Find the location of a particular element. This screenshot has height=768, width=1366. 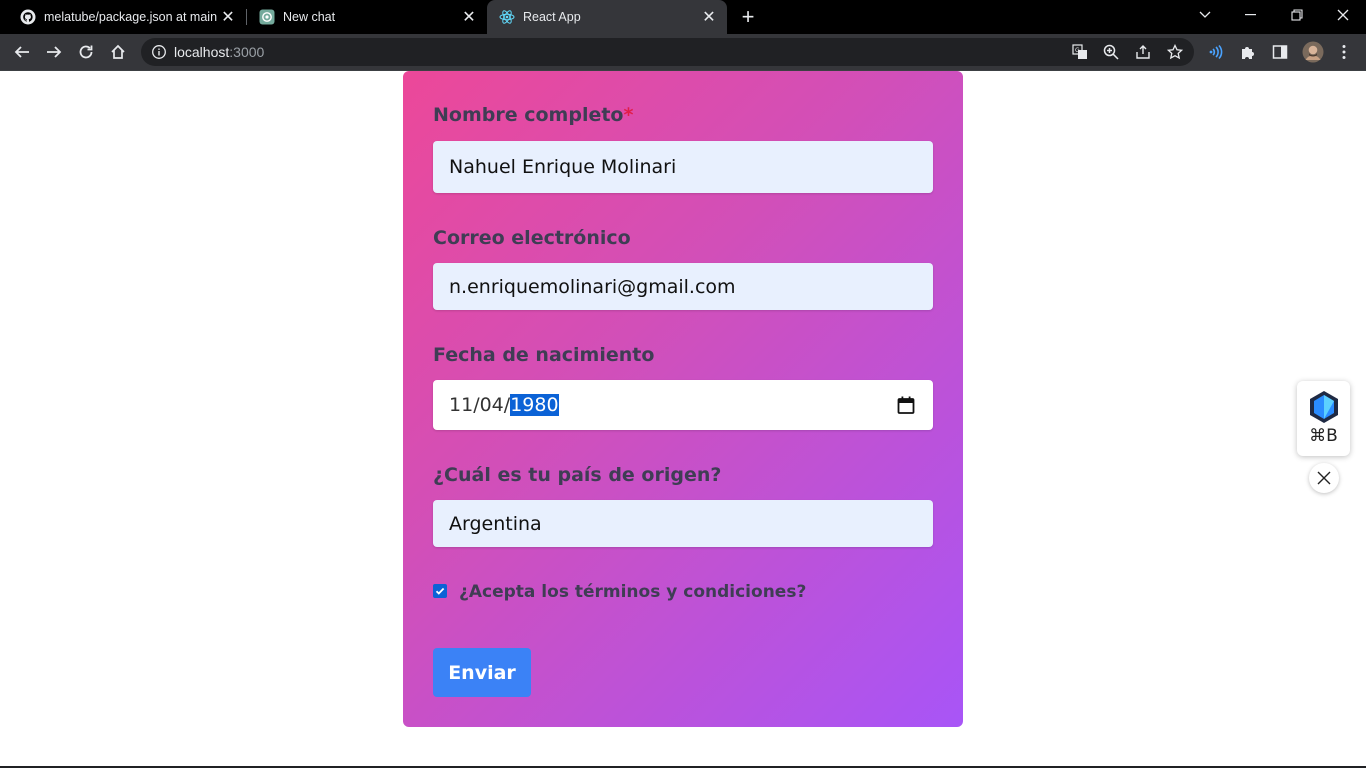

tab-github: melatube/package.json at main · ✕ is located at coordinates (123, 17).